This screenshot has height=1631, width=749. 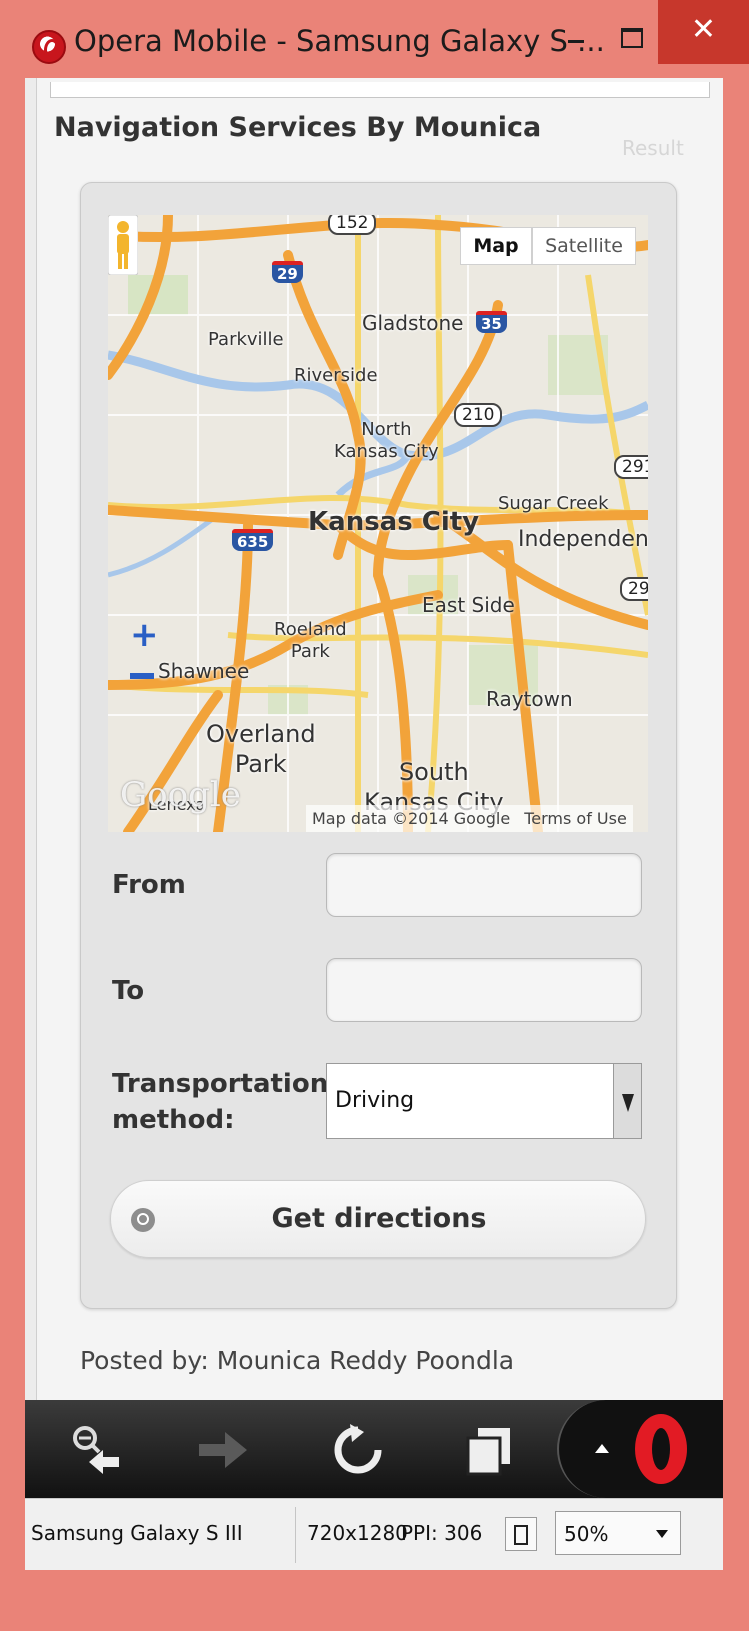 I want to click on map-data-credit: Map data ©2014 Google, so click(x=411, y=818).